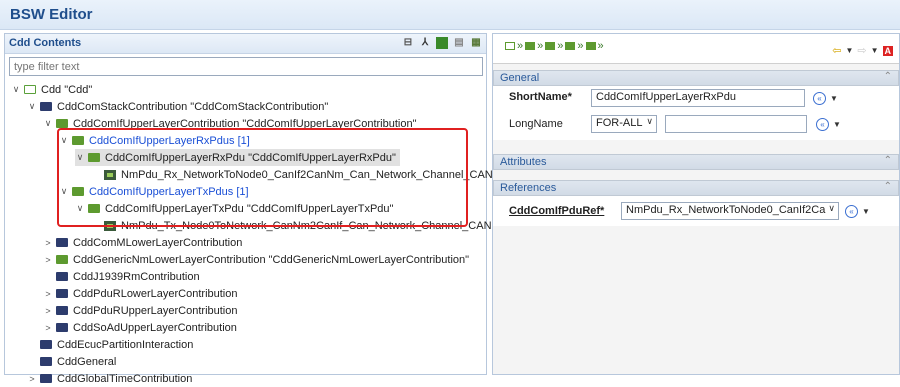 The width and height of the screenshot is (900, 387). What do you see at coordinates (67, 89) in the screenshot?
I see `tree-label: Cdd "Cdd"` at bounding box center [67, 89].